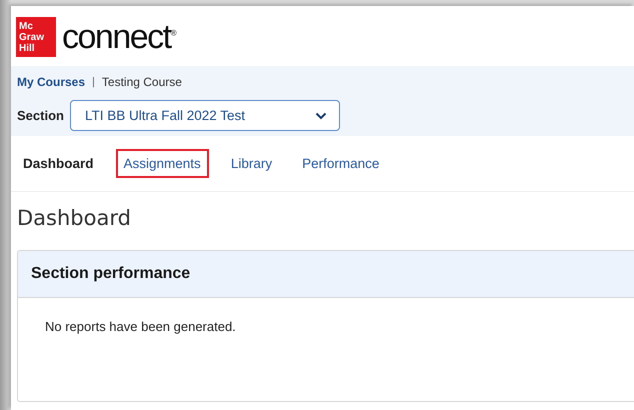 The image size is (634, 410). What do you see at coordinates (341, 163) in the screenshot?
I see `nav-tab: Performance` at bounding box center [341, 163].